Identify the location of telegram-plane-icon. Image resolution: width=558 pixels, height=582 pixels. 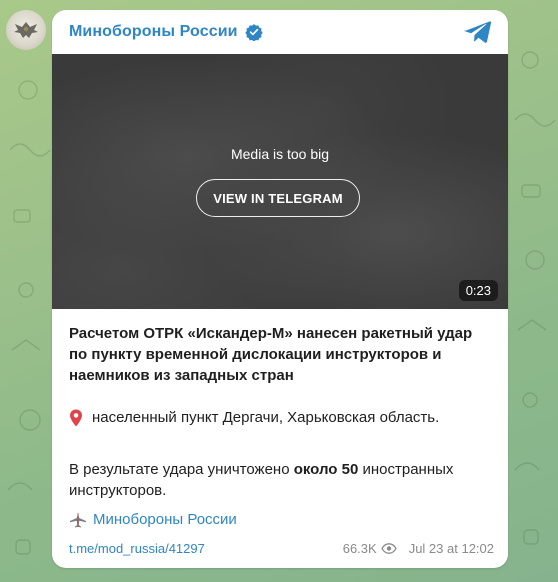
(478, 32).